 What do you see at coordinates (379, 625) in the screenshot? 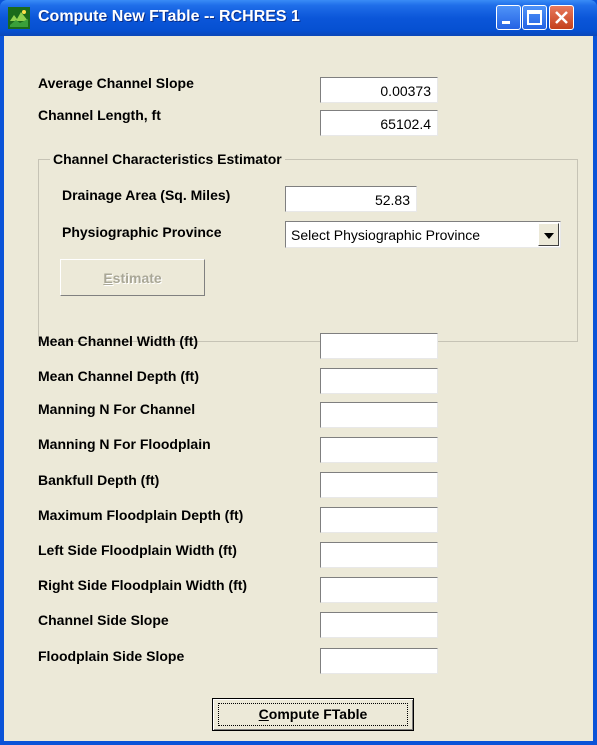
I see `channel-side-slope-field` at bounding box center [379, 625].